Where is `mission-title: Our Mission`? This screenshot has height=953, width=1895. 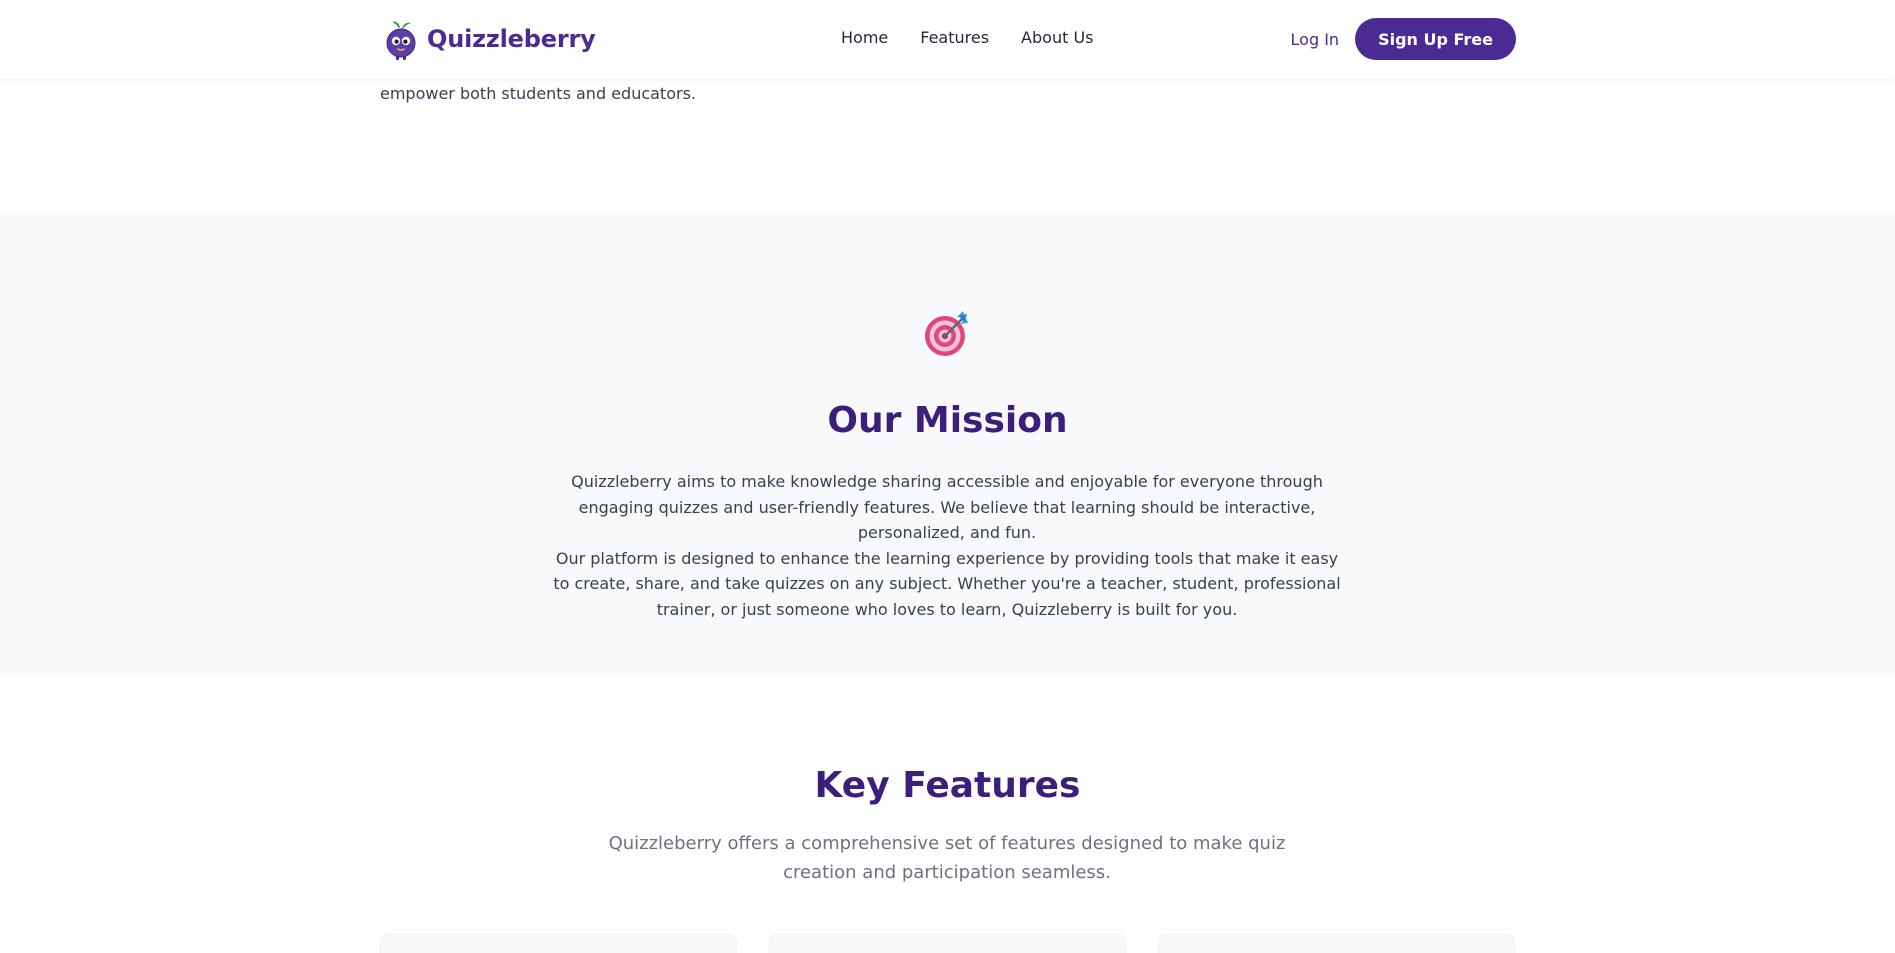 mission-title: Our Mission is located at coordinates (947, 420).